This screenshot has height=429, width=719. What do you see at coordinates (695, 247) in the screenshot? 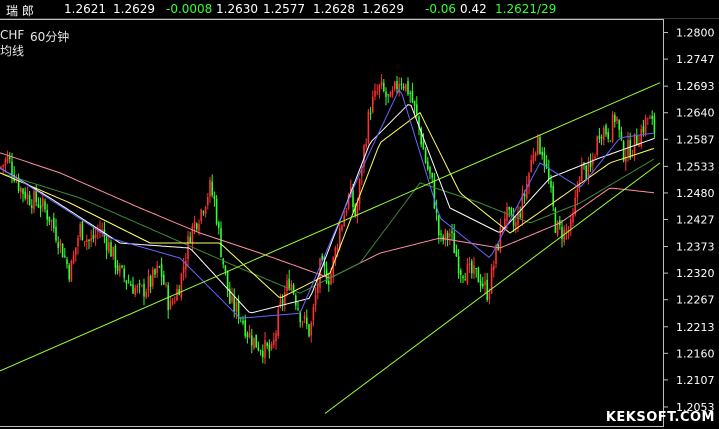
I see `y-tick-label: 1.2373` at bounding box center [695, 247].